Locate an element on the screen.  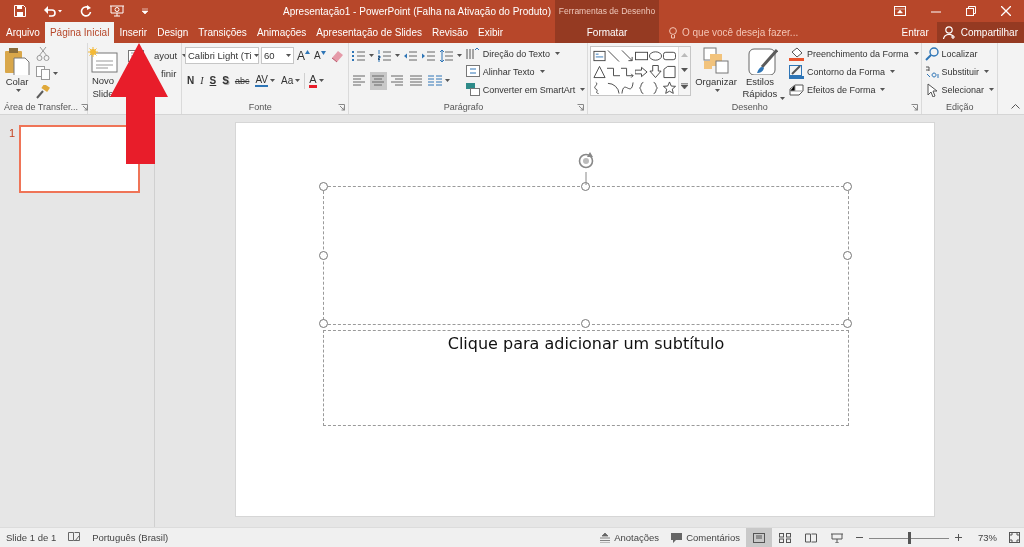
slider-thumb is located at coordinates (909, 537).